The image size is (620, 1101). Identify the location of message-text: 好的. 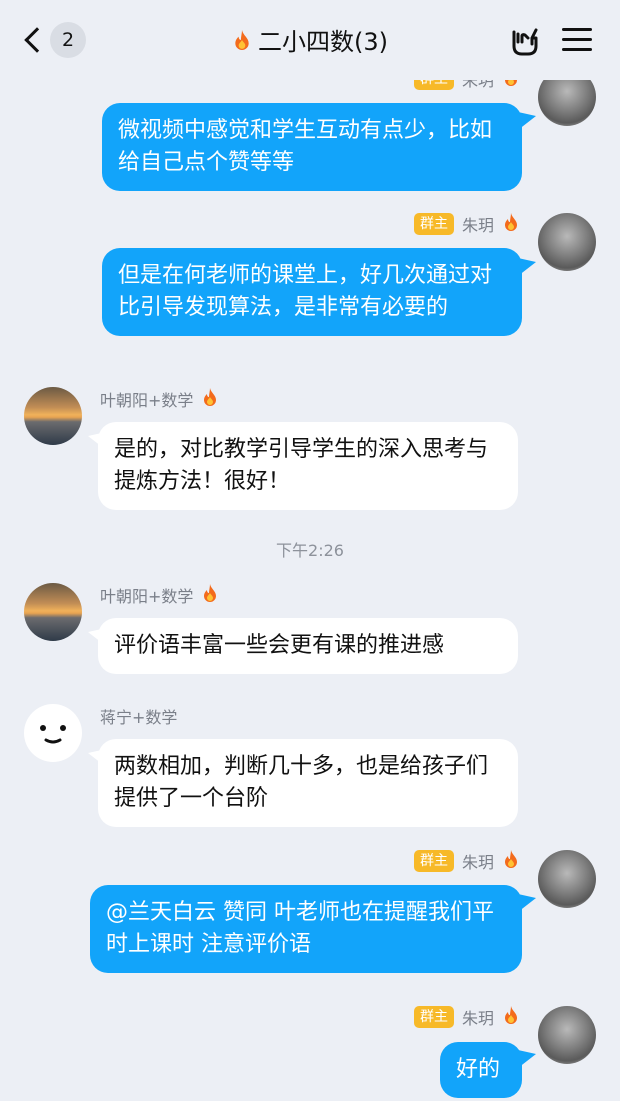
(478, 1069).